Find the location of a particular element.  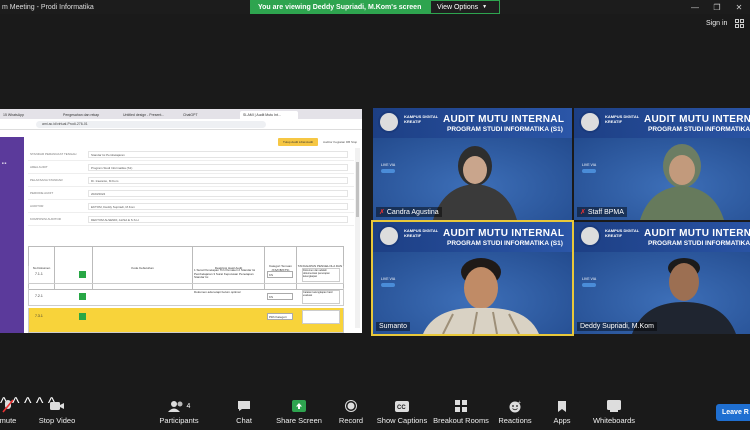

stop-video-button: Stop Video is located at coordinates (57, 413).